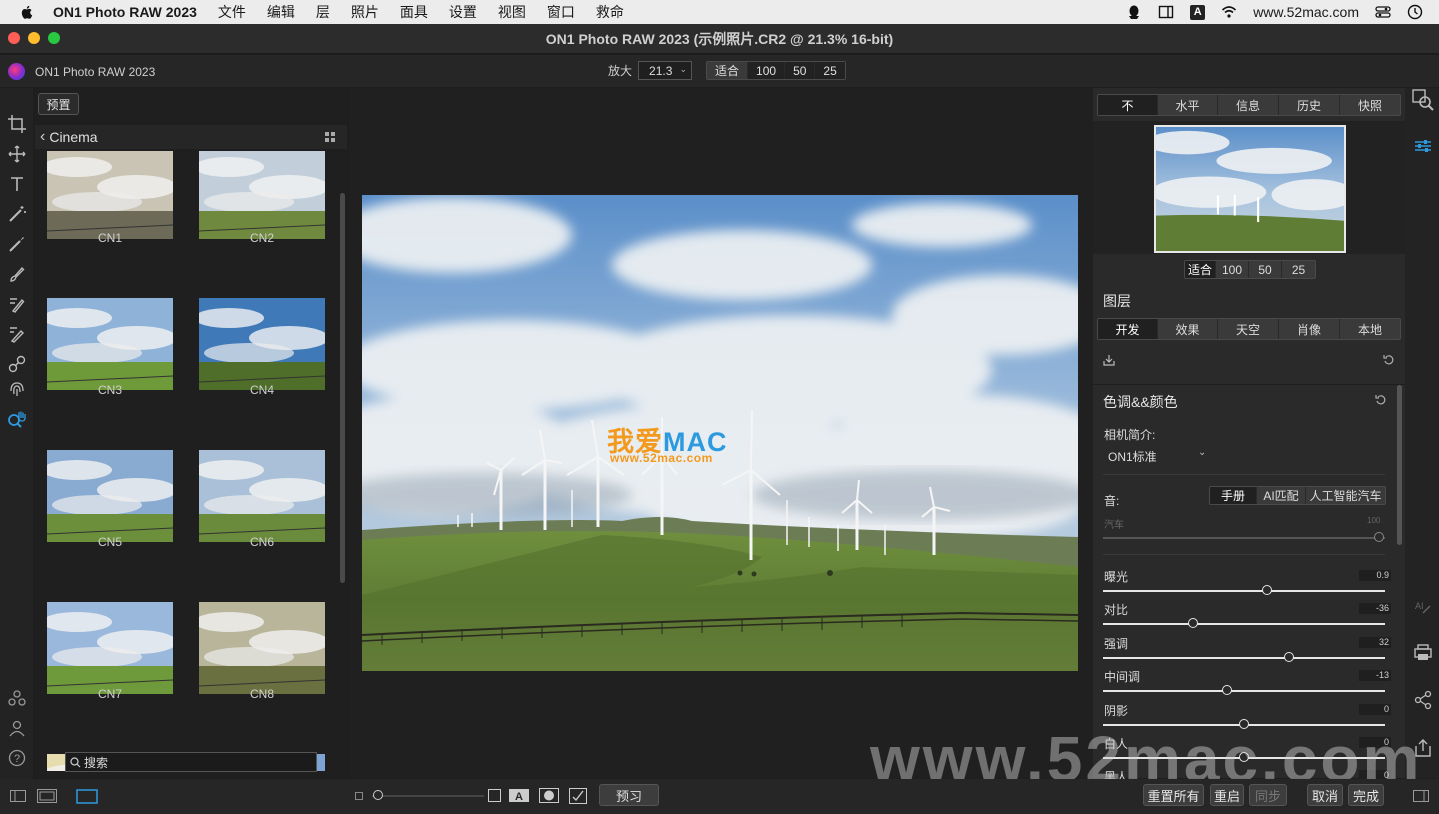 The height and width of the screenshot is (814, 1439). I want to click on close-window-button, so click(14, 38).